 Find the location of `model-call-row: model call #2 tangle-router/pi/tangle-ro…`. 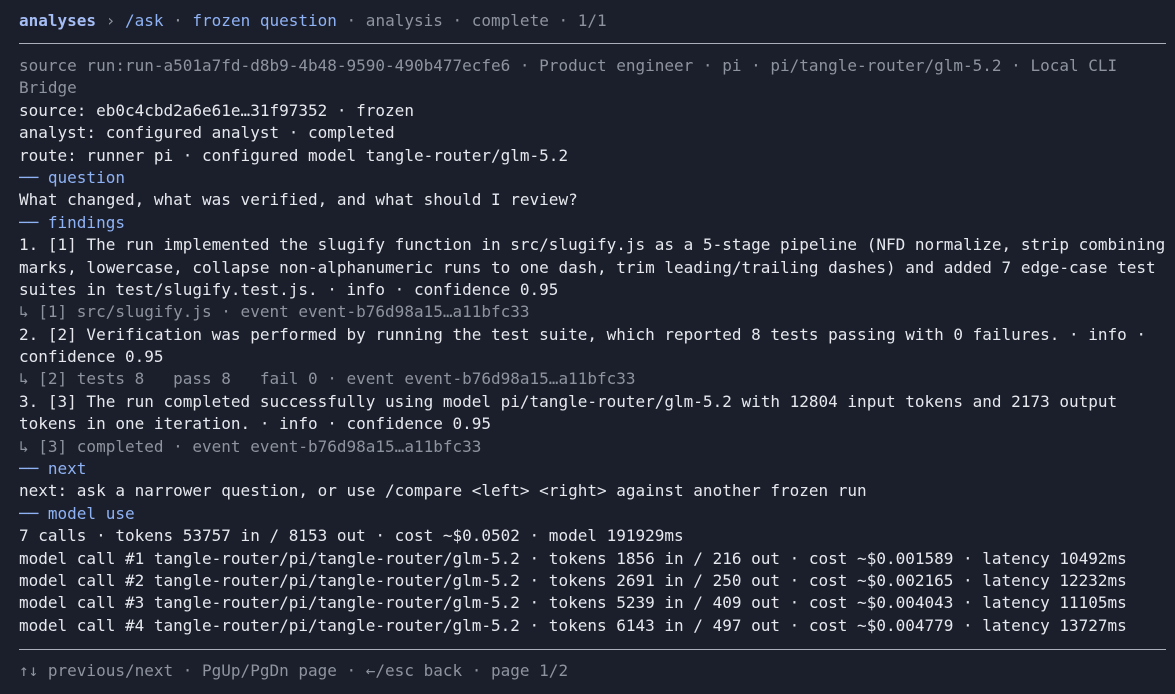

model-call-row: model call #2 tangle-router/pi/tangle-ro… is located at coordinates (573, 580).